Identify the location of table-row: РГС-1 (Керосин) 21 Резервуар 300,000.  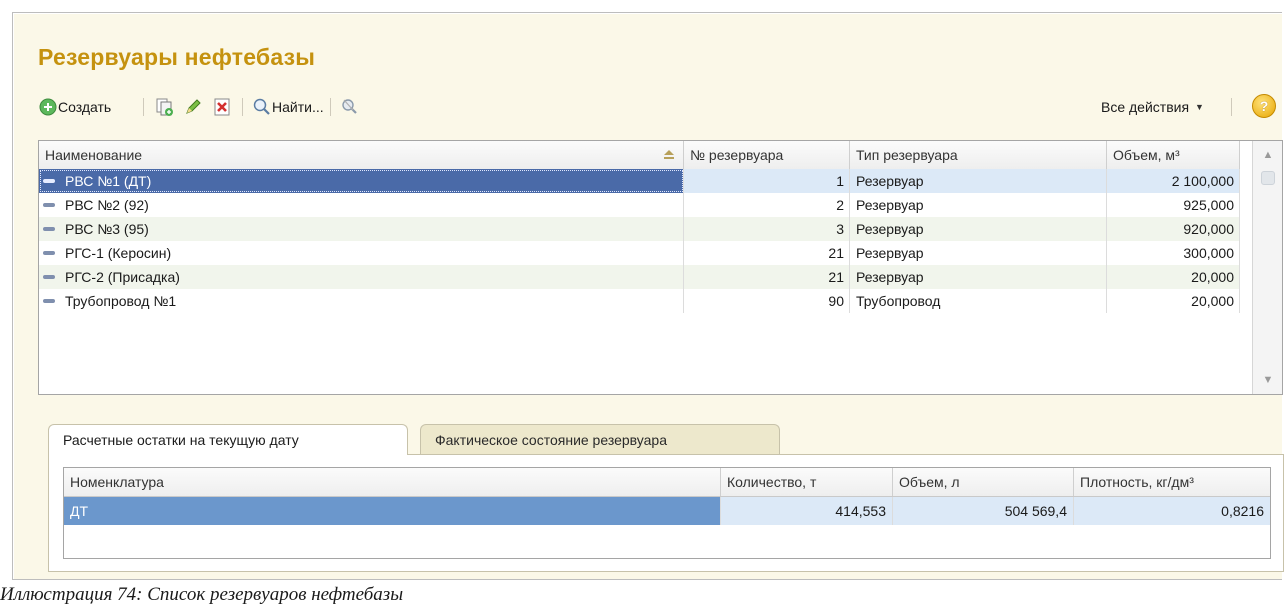
(639, 253).